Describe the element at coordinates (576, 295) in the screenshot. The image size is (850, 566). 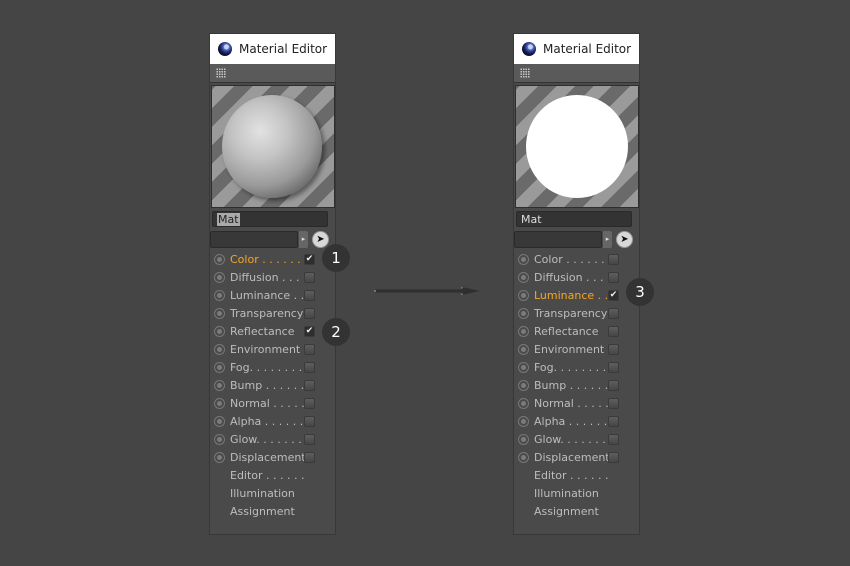
I see `channel-row: Luminance . . ✔` at that location.